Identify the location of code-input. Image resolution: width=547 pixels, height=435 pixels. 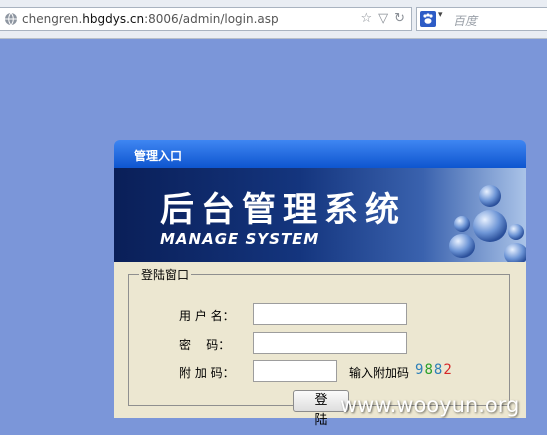
(295, 371).